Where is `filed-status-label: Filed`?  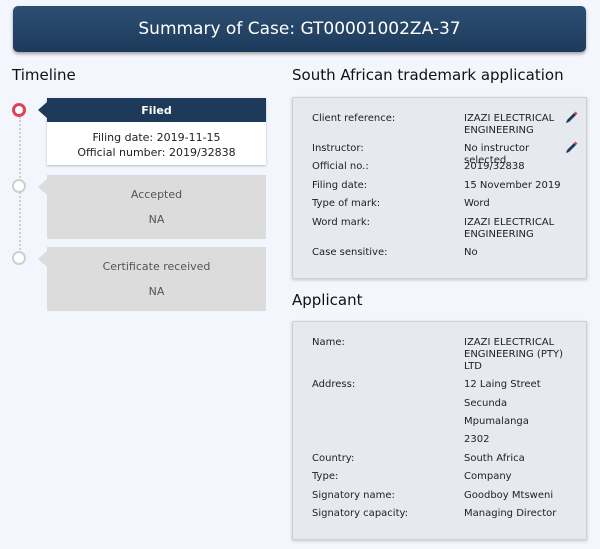 filed-status-label: Filed is located at coordinates (156, 110).